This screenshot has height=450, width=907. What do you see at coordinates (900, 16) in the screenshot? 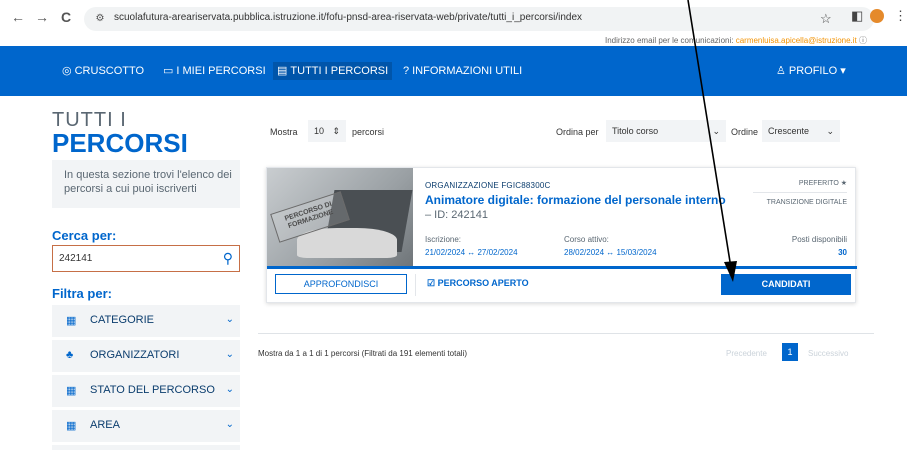
I see `browser-menu-icon: ⋮` at bounding box center [900, 16].